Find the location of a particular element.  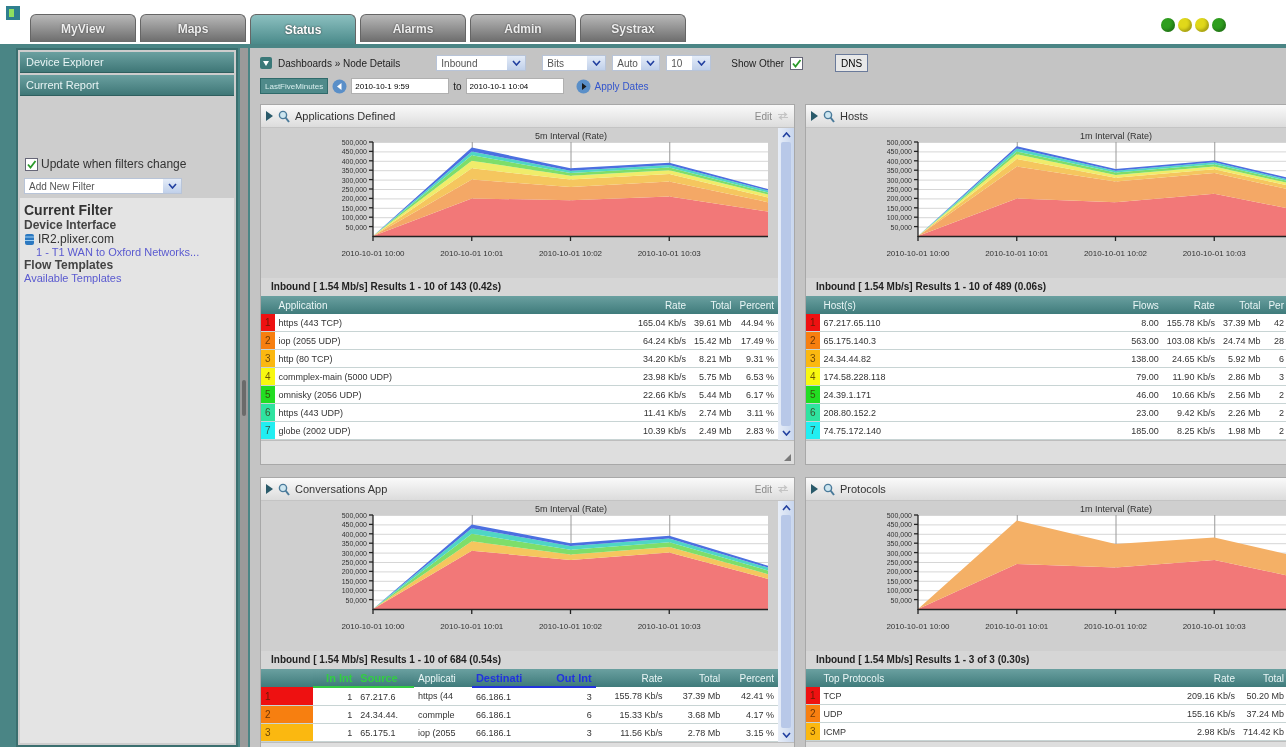

section-header: Current Report is located at coordinates (127, 85).